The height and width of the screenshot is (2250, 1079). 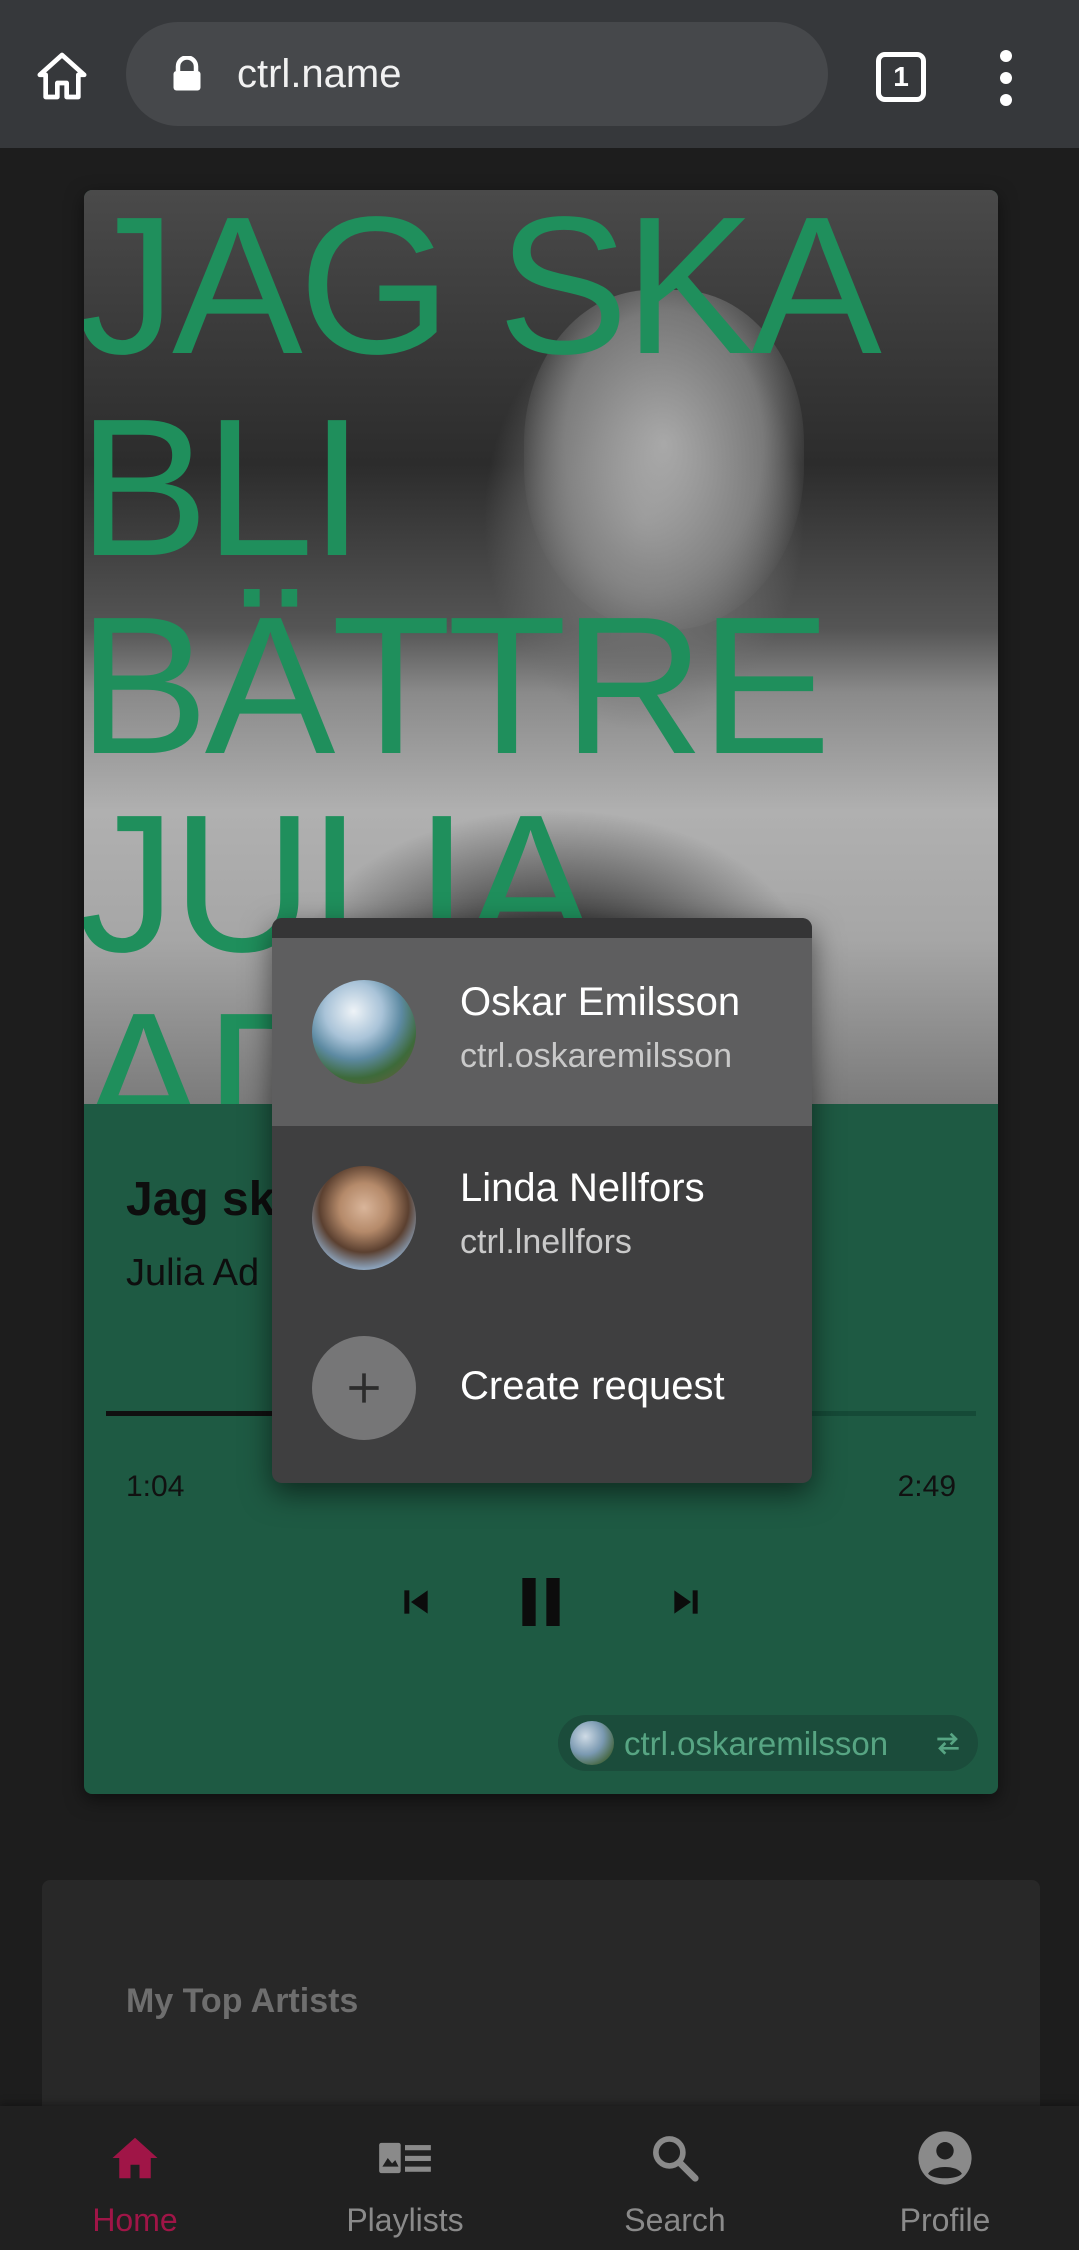 I want to click on nav-item-profile: Profile, so click(x=944, y=2178).